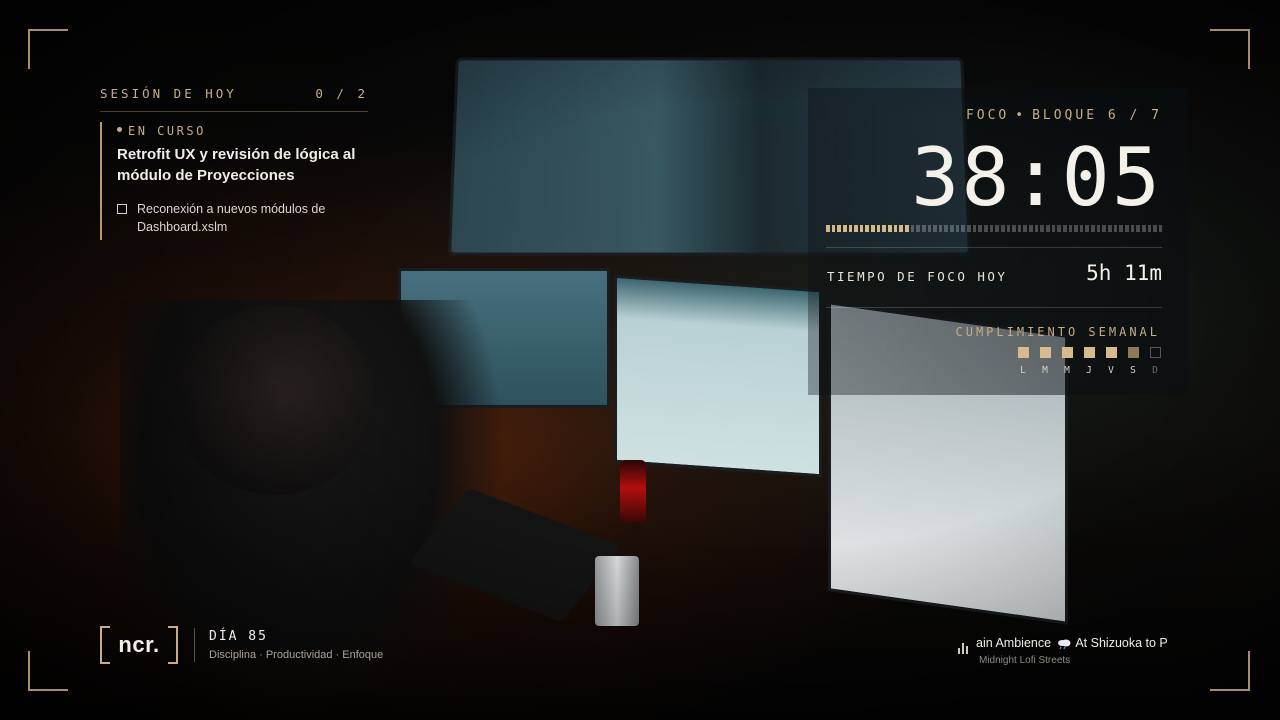 This screenshot has height=720, width=1280. I want to click on focus-progress-bar, so click(994, 228).